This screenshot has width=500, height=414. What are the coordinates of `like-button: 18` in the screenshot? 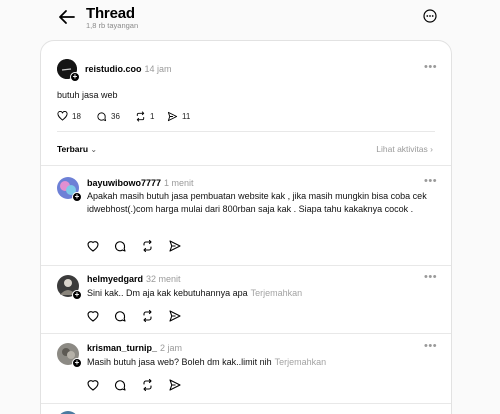 It's located at (69, 116).